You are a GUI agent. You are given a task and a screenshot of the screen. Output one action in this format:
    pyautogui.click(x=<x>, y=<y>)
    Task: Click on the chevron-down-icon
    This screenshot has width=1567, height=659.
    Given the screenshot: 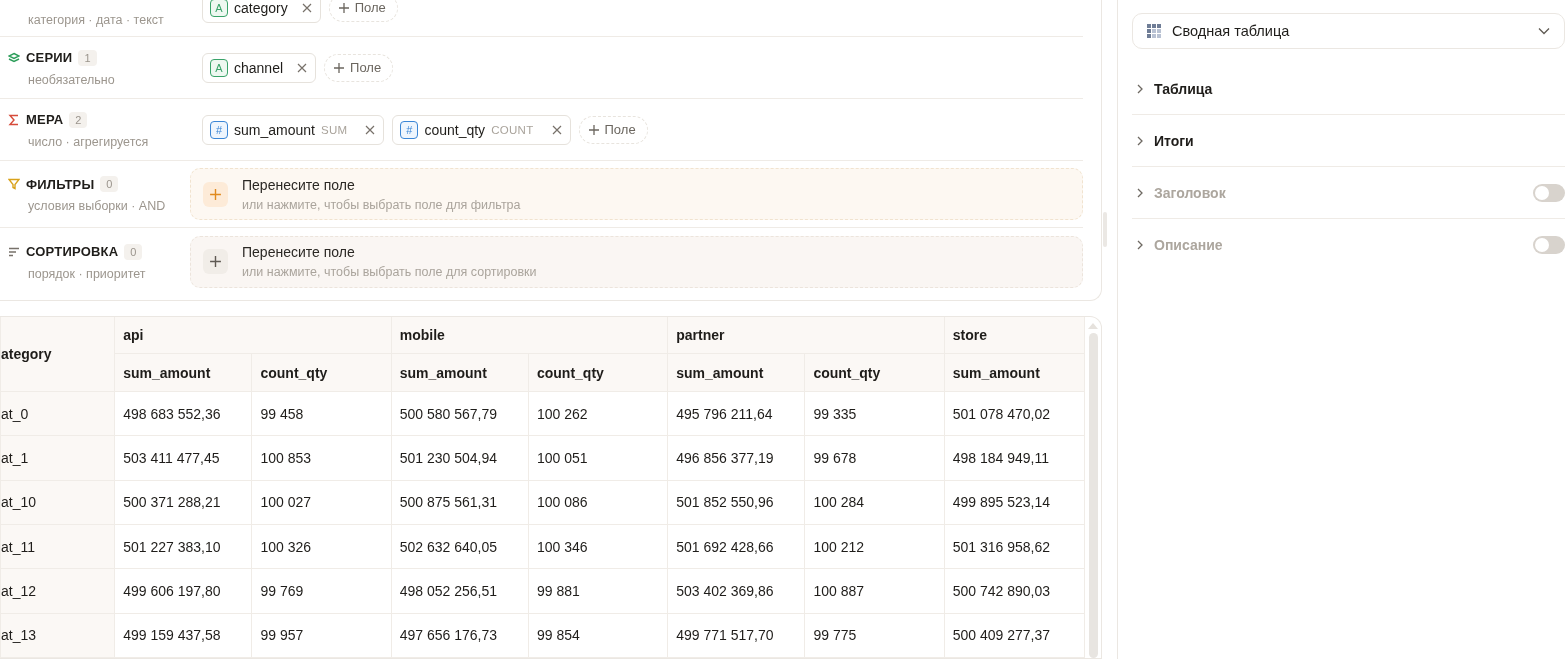 What is the action you would take?
    pyautogui.click(x=1544, y=31)
    